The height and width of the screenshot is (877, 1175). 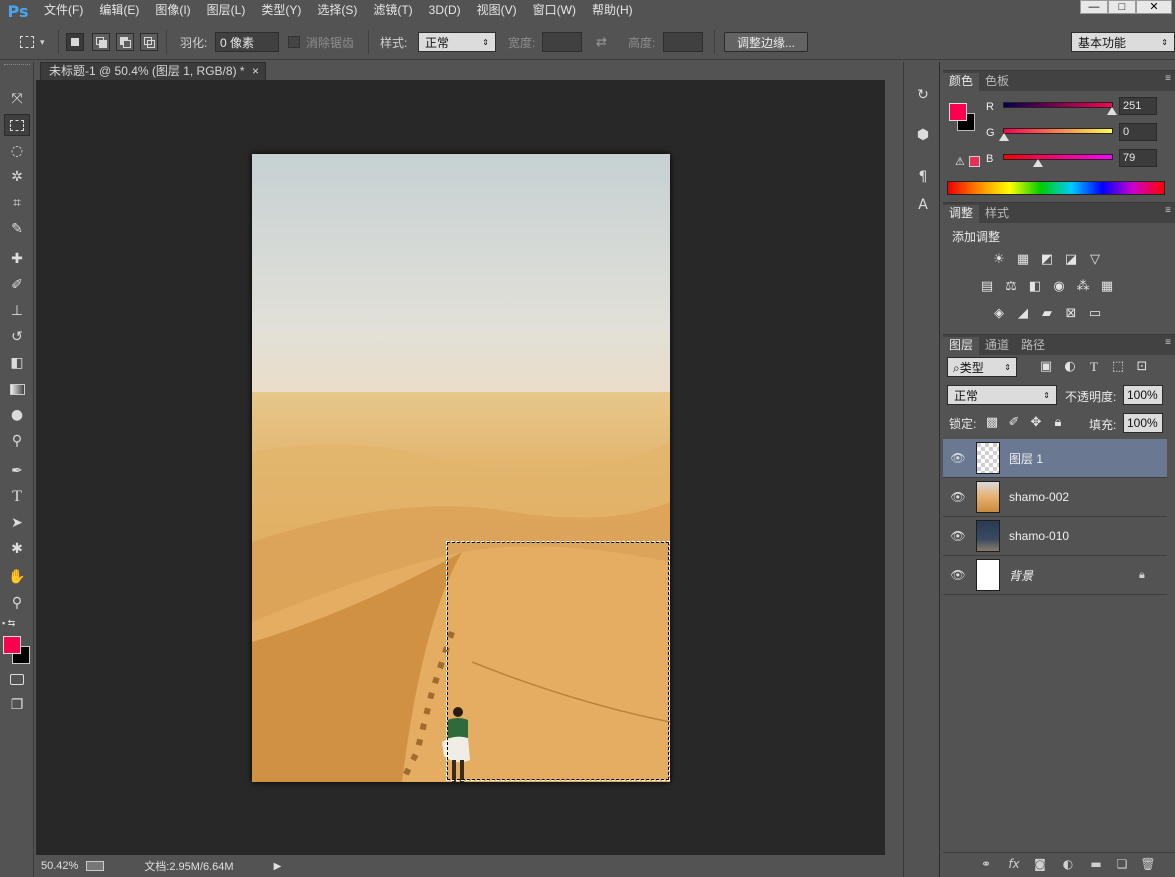 What do you see at coordinates (999, 314) in the screenshot?
I see `invert-icon: ◈` at bounding box center [999, 314].